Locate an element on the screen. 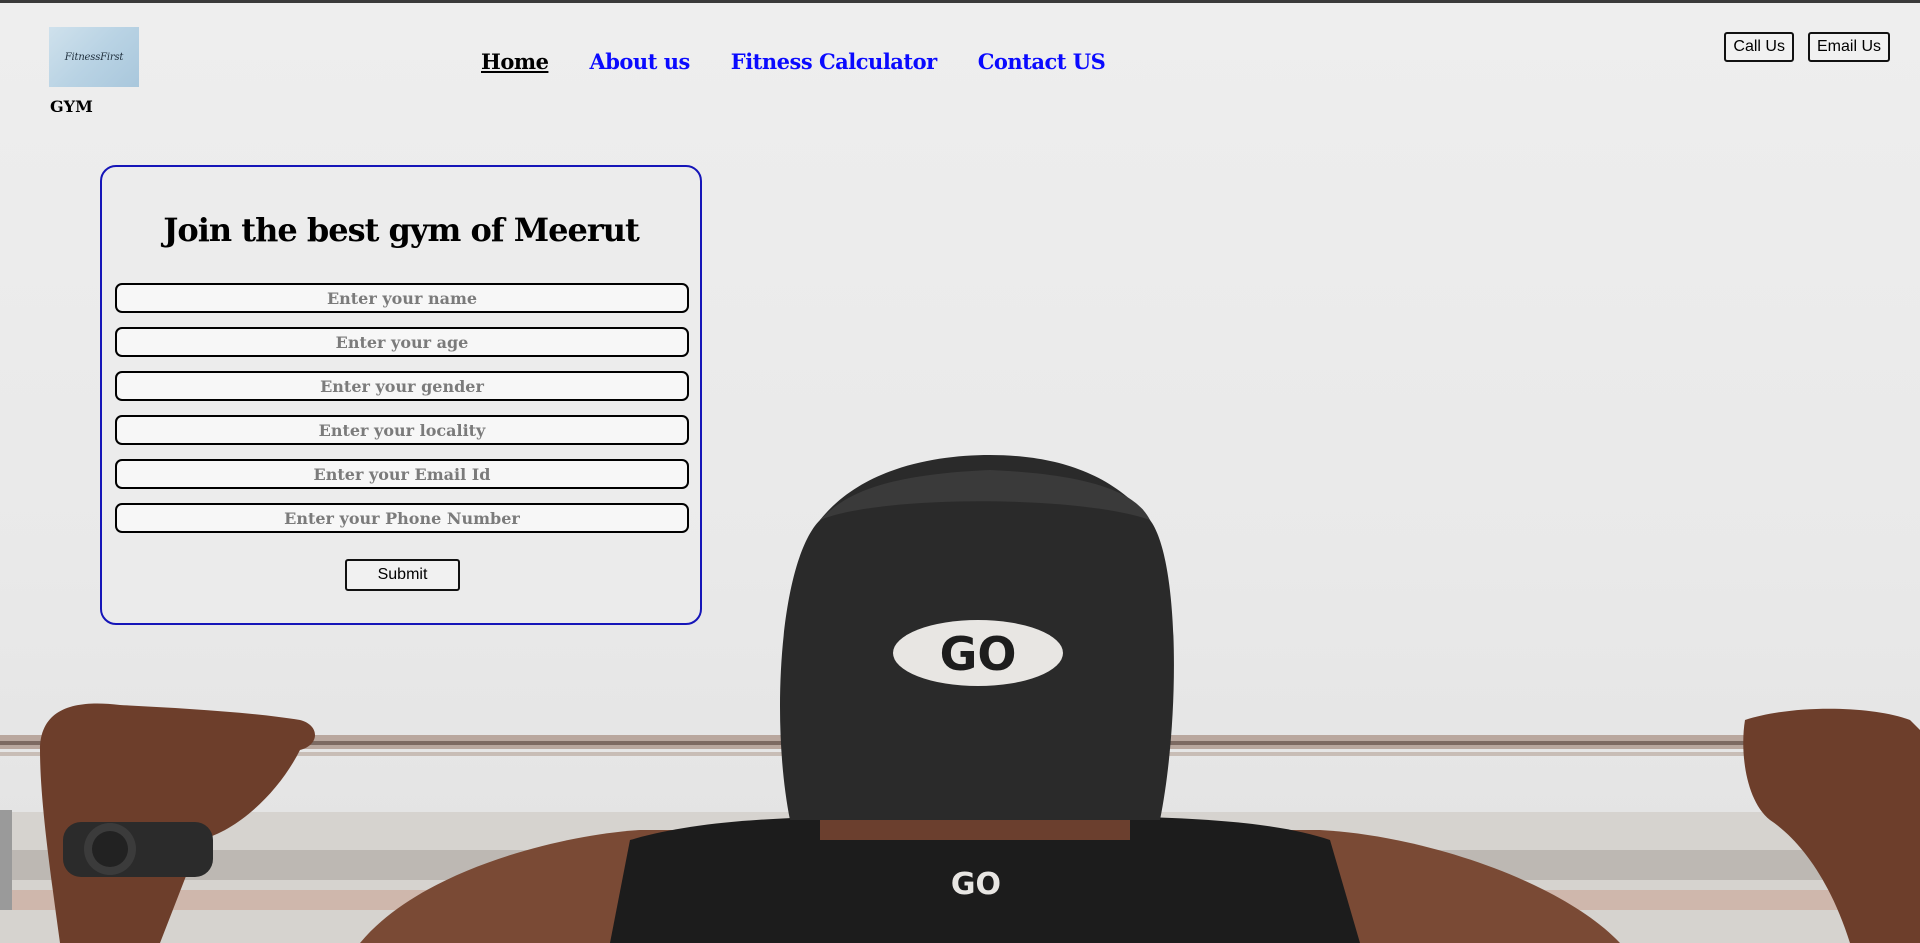 This screenshot has height=943, width=1920. contact-buttons: Call Us Email Us is located at coordinates (1807, 47).